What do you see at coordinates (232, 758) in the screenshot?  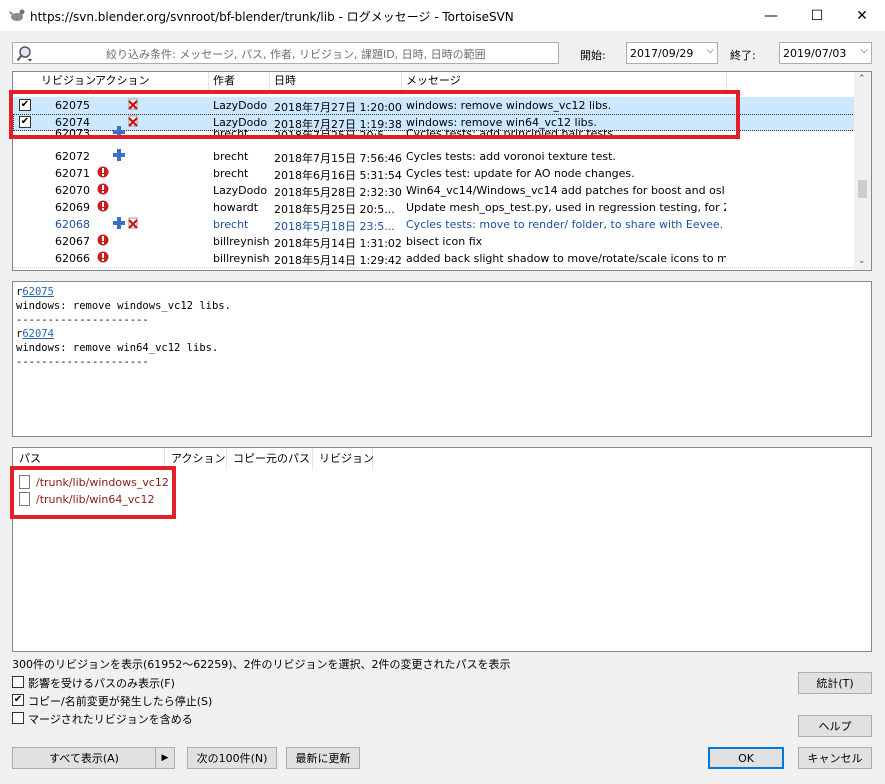 I see `next-100-button: 次の100件(N)` at bounding box center [232, 758].